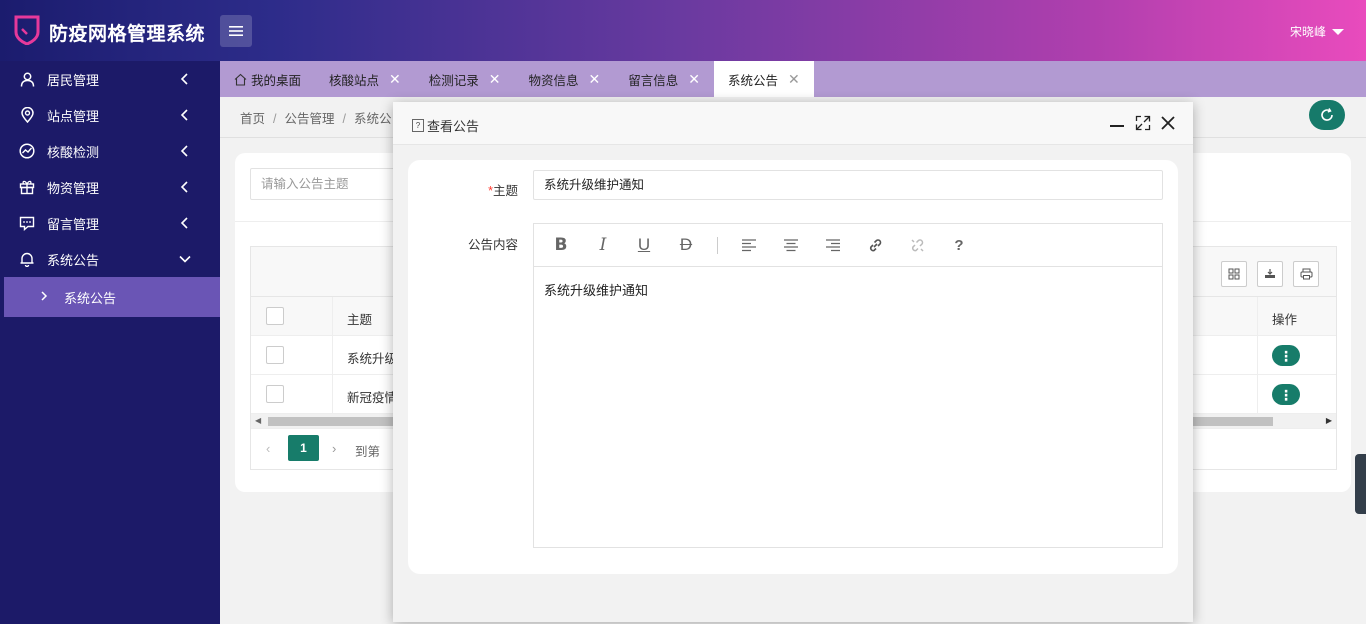 The image size is (1366, 624). I want to click on content-label: 公告内容, so click(492, 245).